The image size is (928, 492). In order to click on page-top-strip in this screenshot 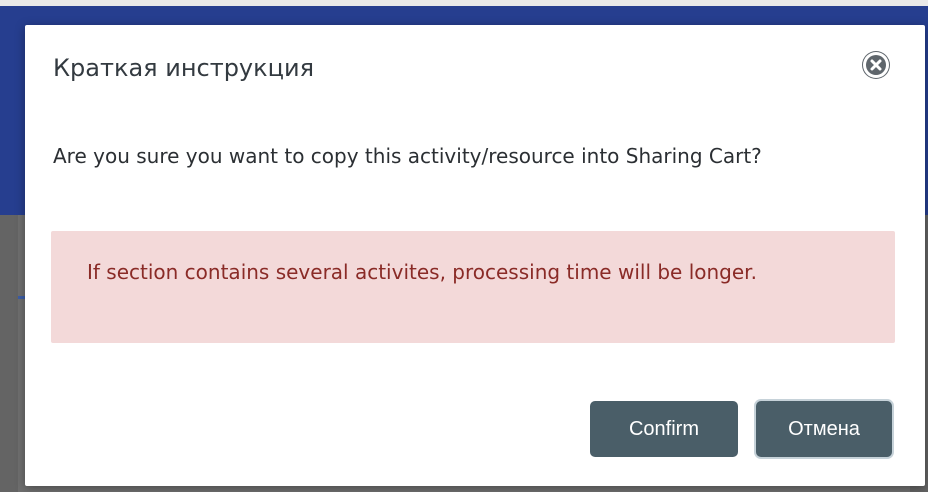, I will do `click(464, 3)`.